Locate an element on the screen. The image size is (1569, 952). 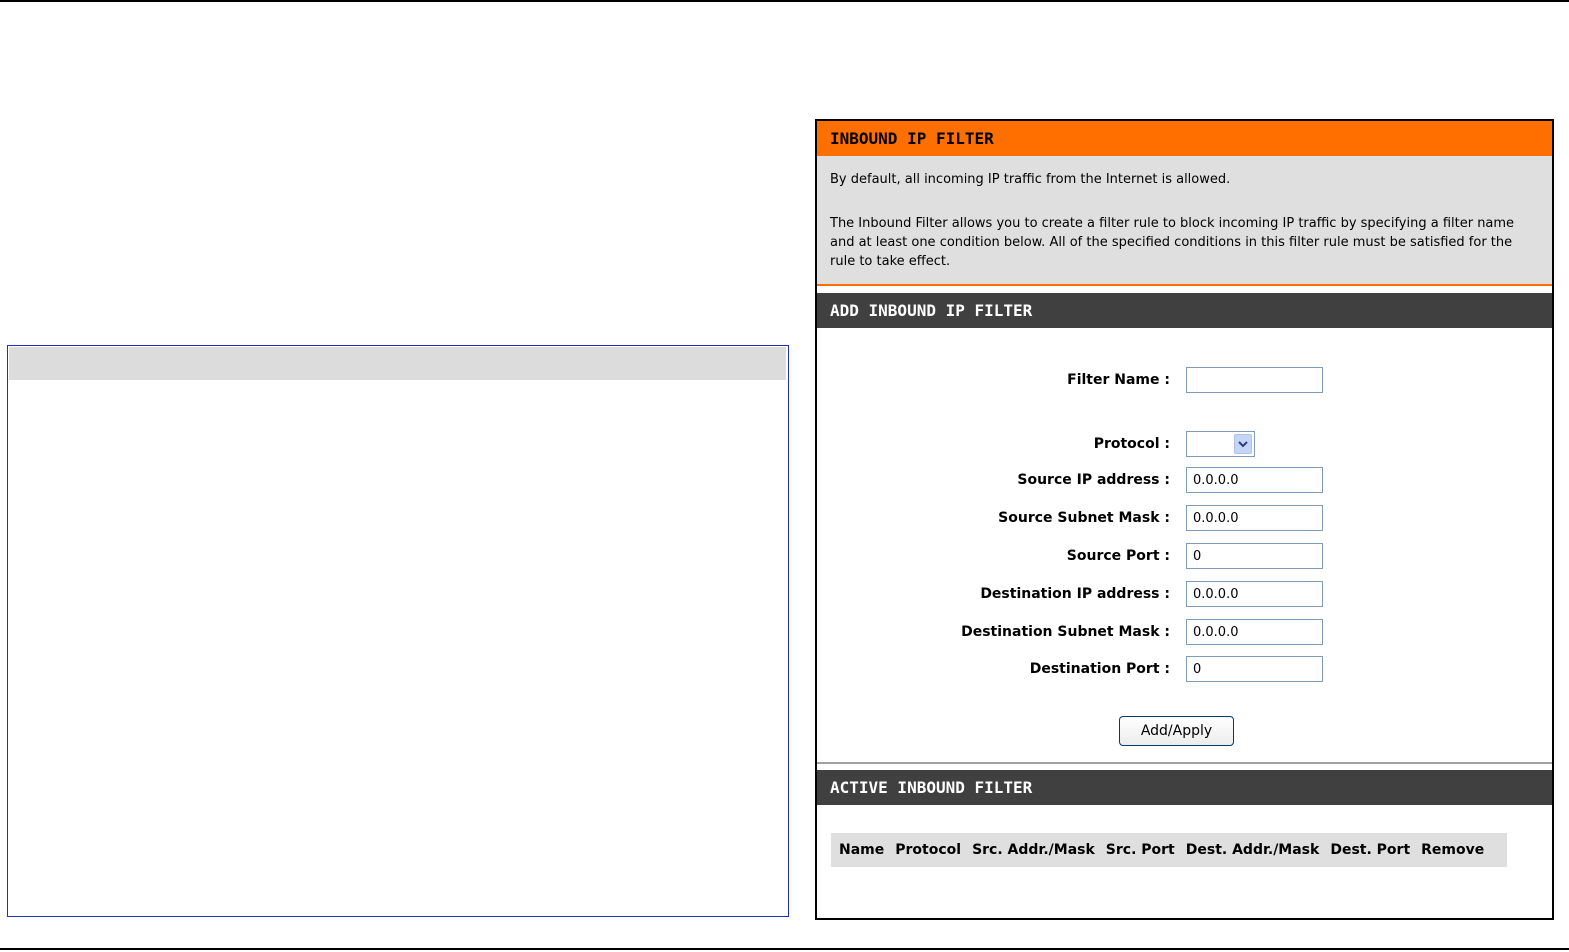
protocol-label: Protocol : is located at coordinates (1131, 444).